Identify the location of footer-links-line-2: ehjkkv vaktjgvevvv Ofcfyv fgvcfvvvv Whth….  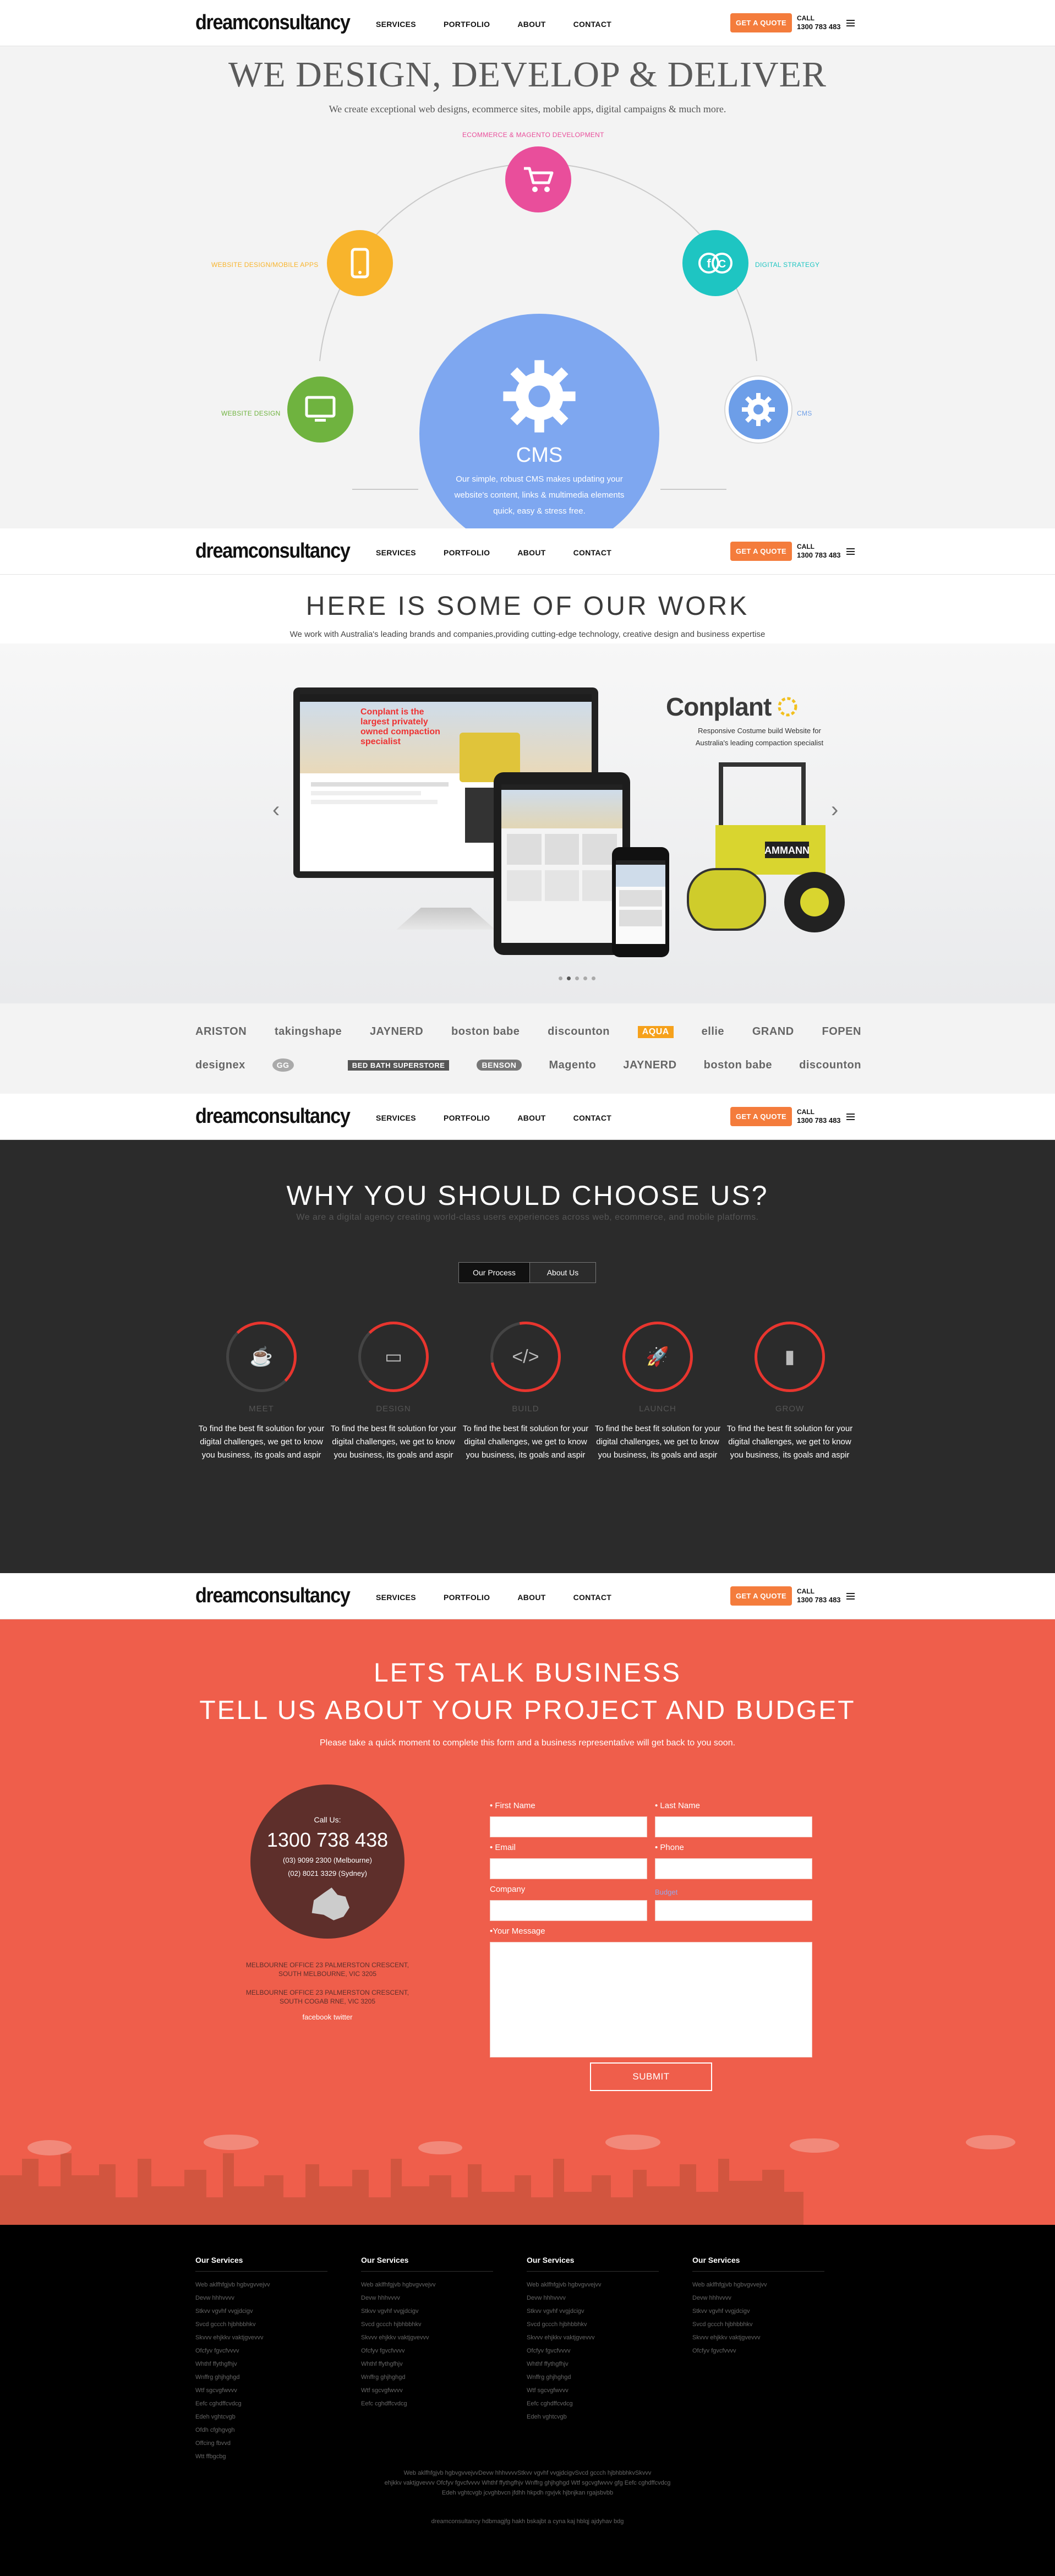
(527, 2483).